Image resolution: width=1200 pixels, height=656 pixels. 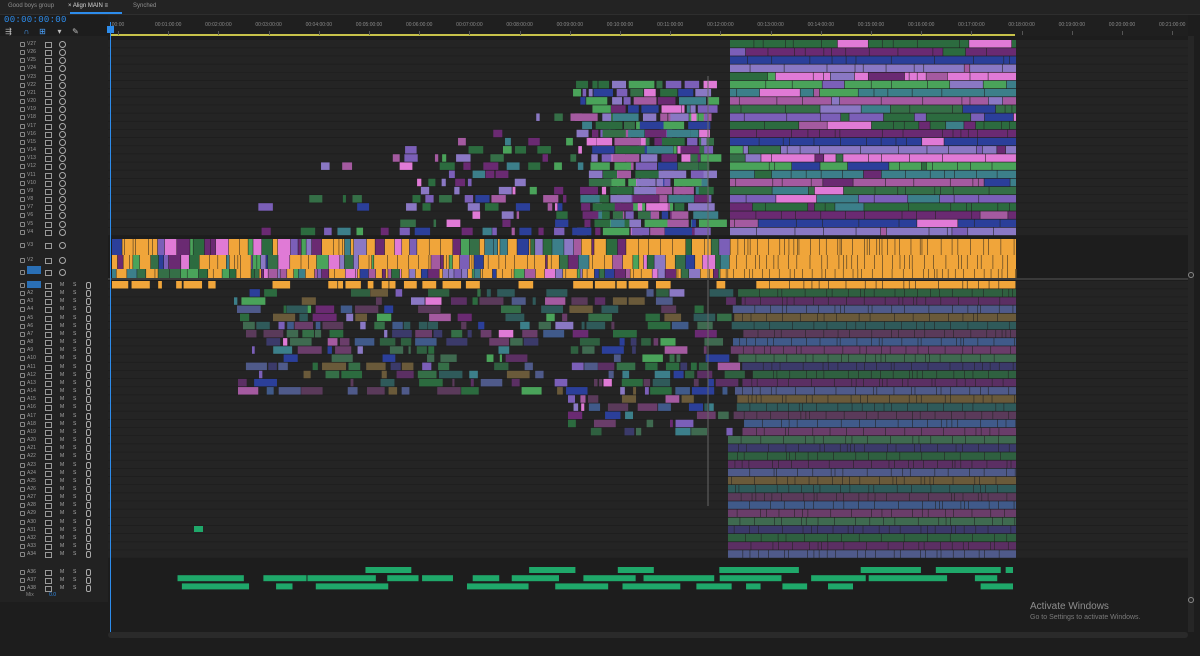 What do you see at coordinates (54, 175) in the screenshot?
I see `video-track-header: V11` at bounding box center [54, 175].